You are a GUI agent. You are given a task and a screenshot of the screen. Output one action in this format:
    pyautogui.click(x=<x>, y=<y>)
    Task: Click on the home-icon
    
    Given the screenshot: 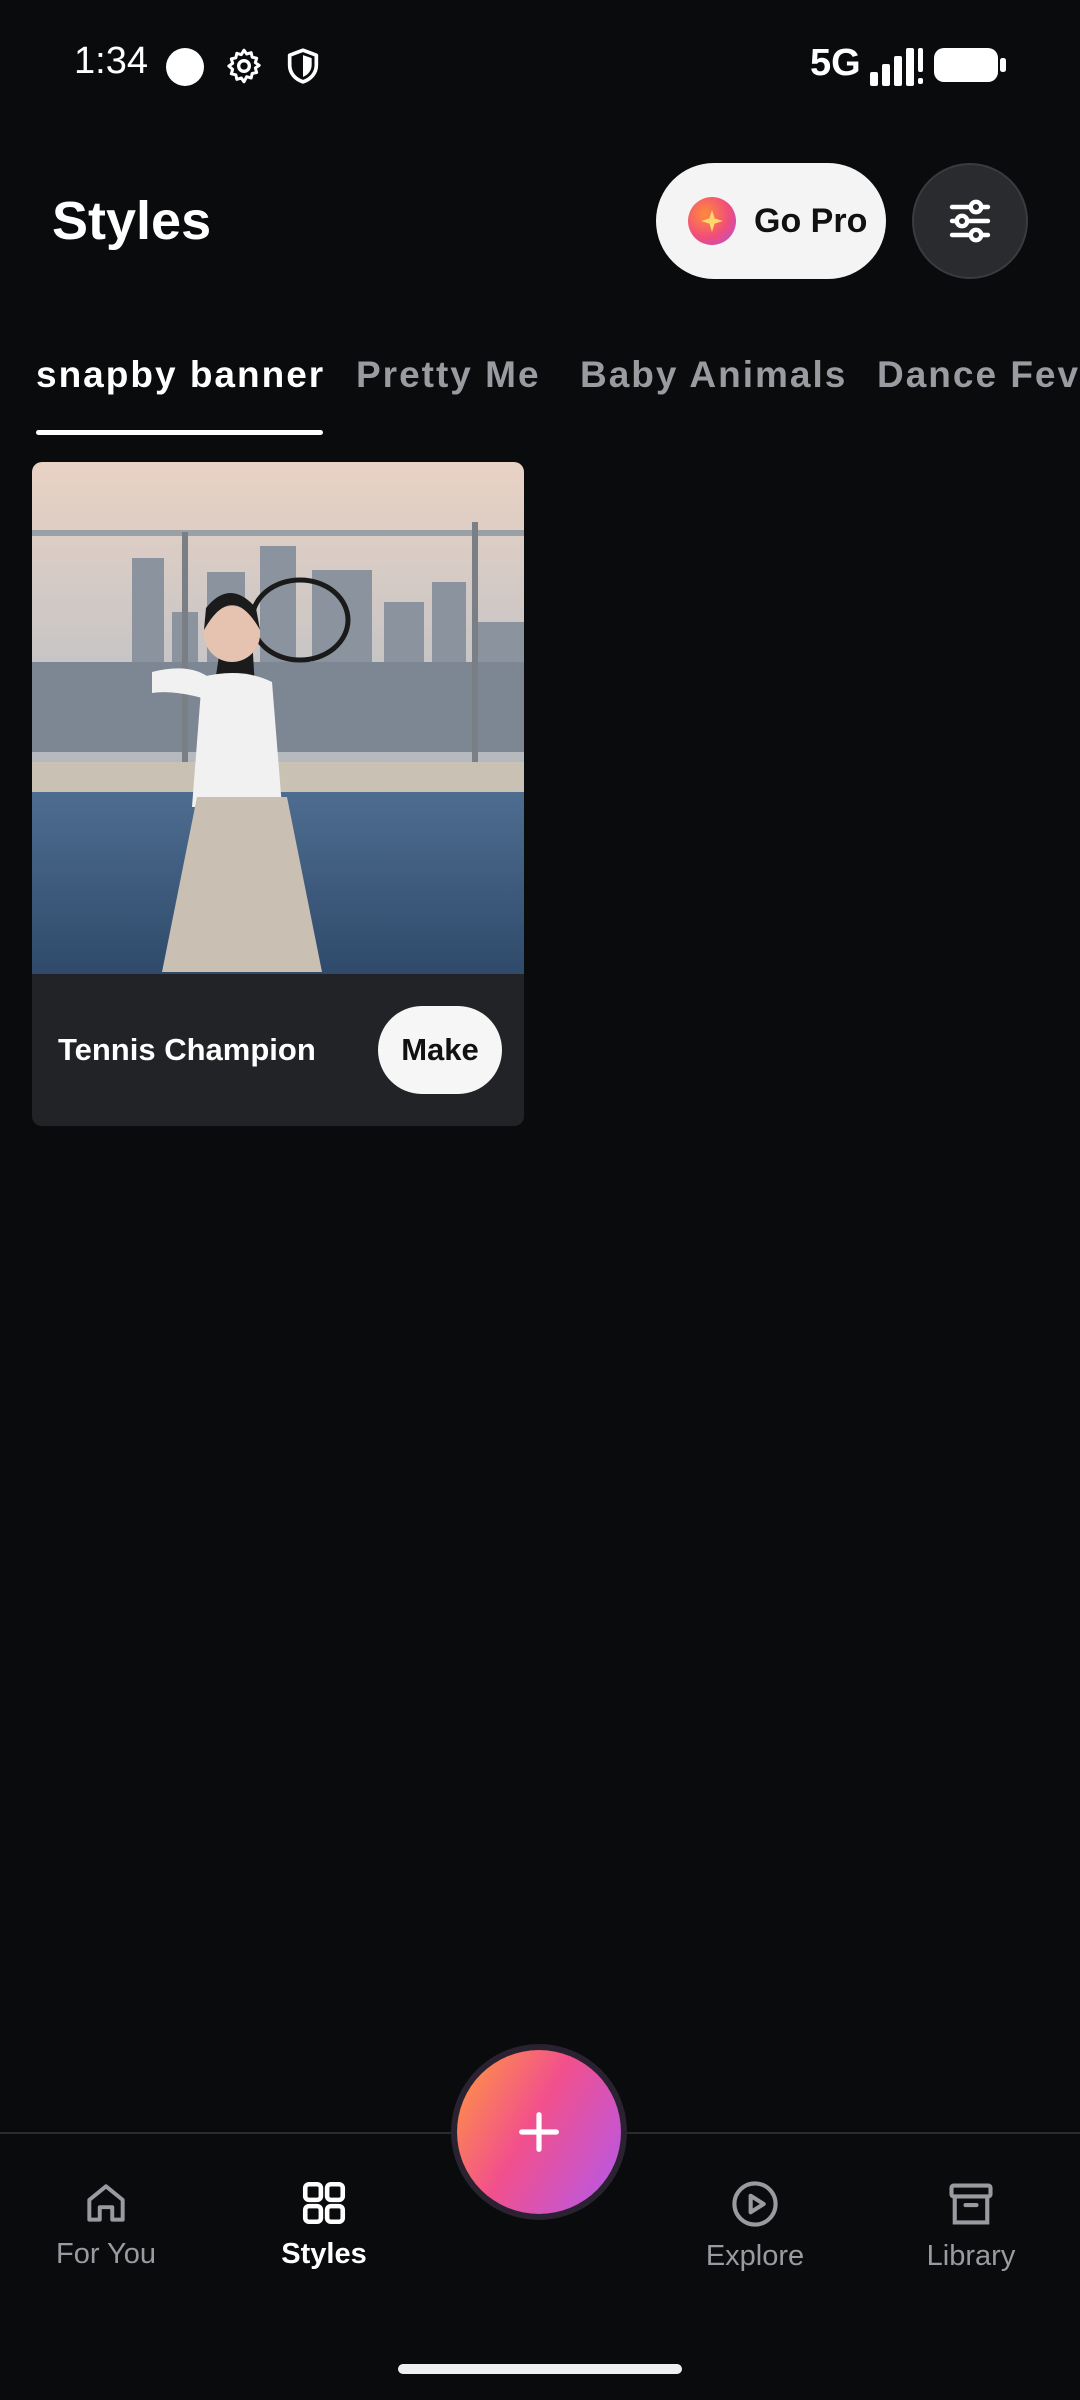 What is the action you would take?
    pyautogui.click(x=106, y=2203)
    